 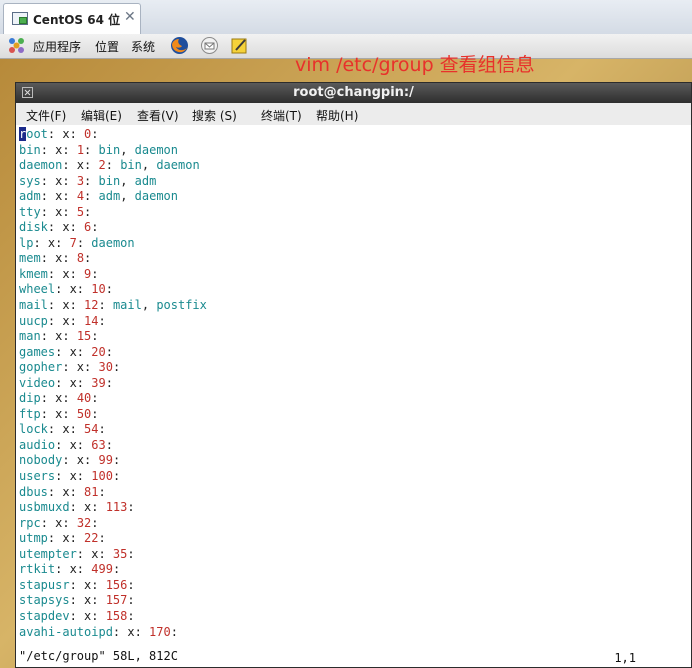 I want to click on group-id: 20, so click(x=98, y=351).